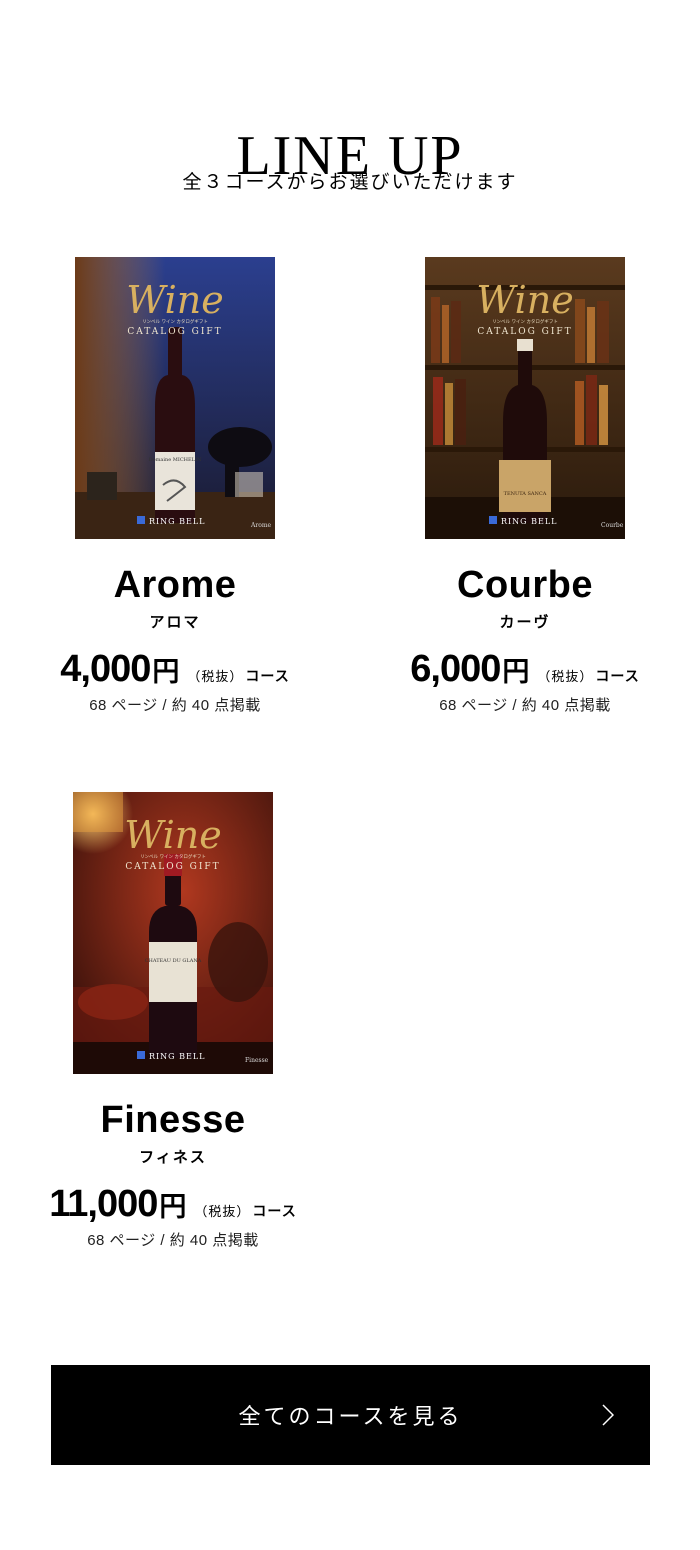  I want to click on price-value: 4,000, so click(105, 669).